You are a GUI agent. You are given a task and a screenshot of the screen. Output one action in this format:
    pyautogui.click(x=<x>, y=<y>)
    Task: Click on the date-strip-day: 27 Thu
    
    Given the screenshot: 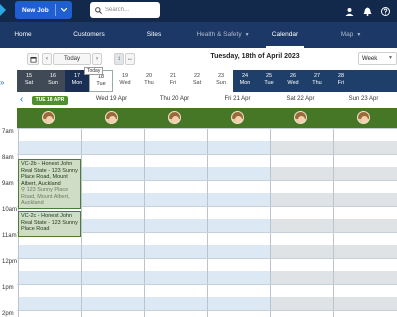 What is the action you would take?
    pyautogui.click(x=317, y=81)
    